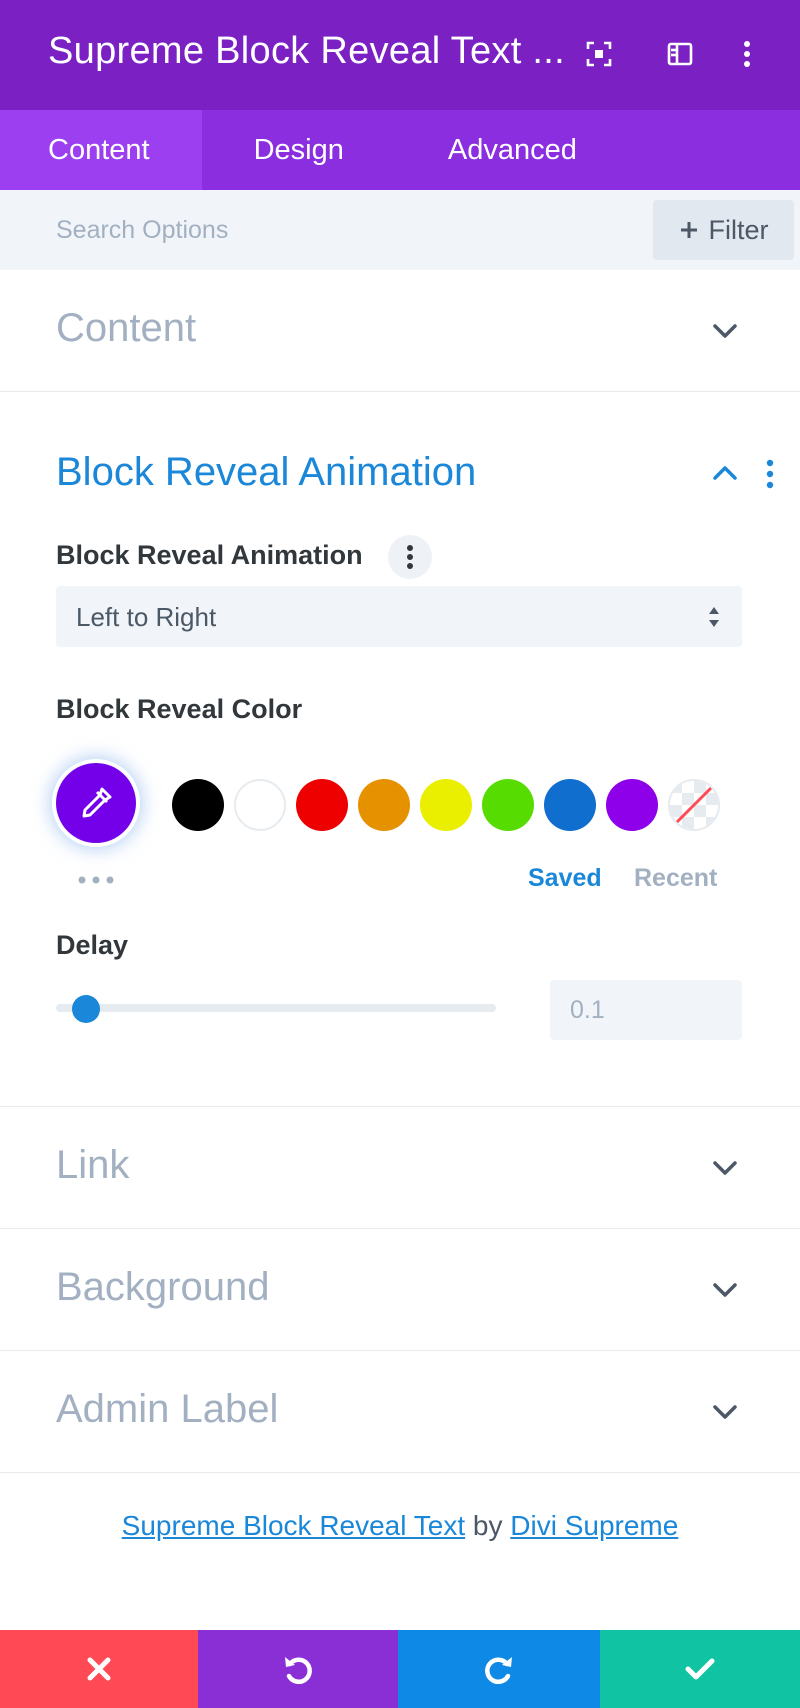 The width and height of the screenshot is (800, 1708). What do you see at coordinates (346, 230) in the screenshot?
I see `search-input` at bounding box center [346, 230].